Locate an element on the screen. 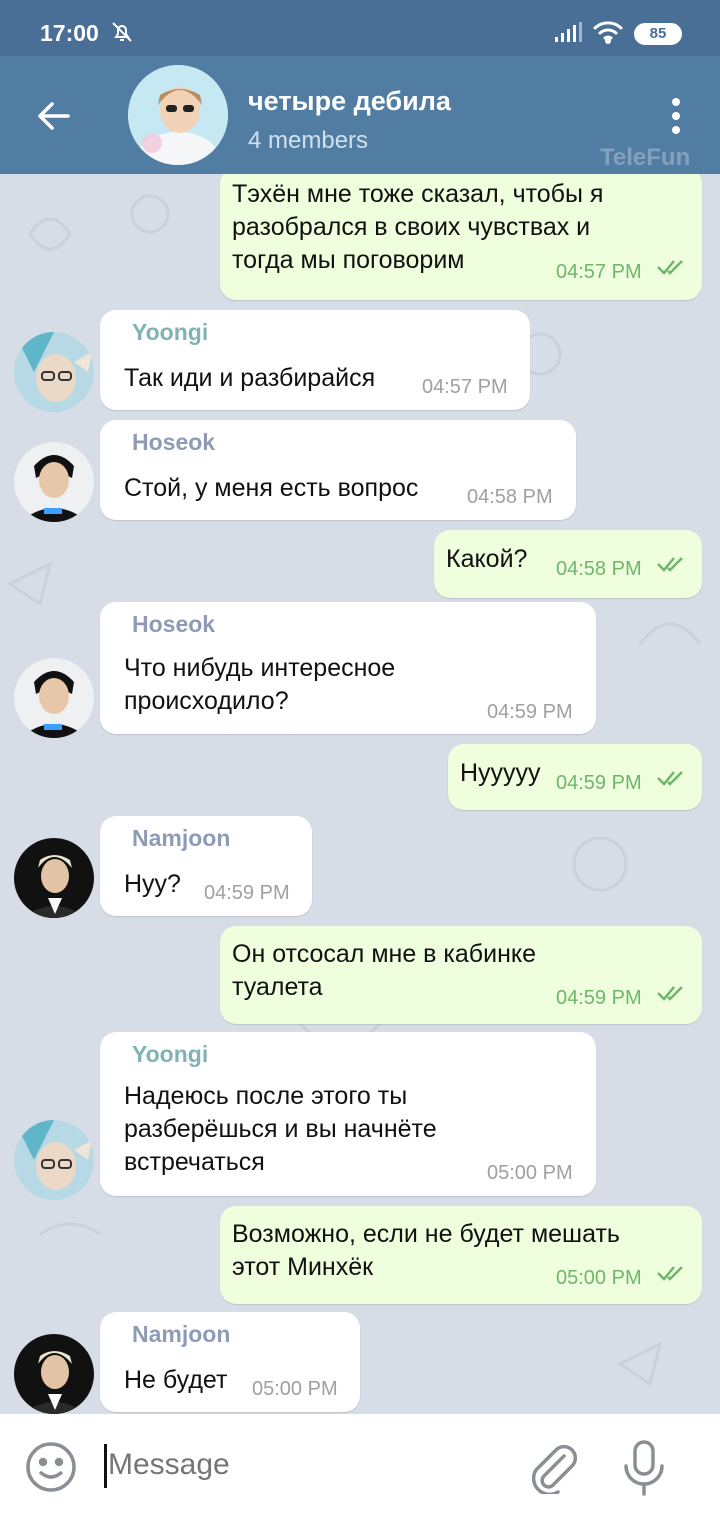  message-input is located at coordinates (298, 1465).